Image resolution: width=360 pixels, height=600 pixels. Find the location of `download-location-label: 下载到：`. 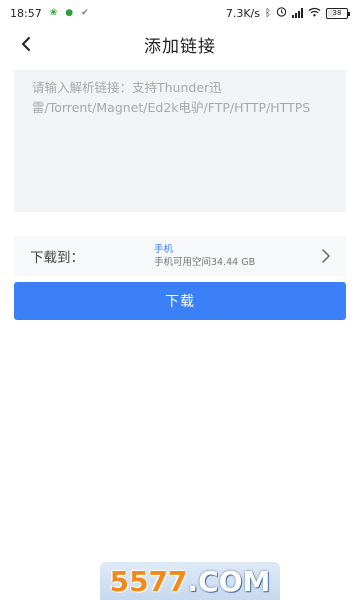

download-location-label: 下载到： is located at coordinates (57, 258).